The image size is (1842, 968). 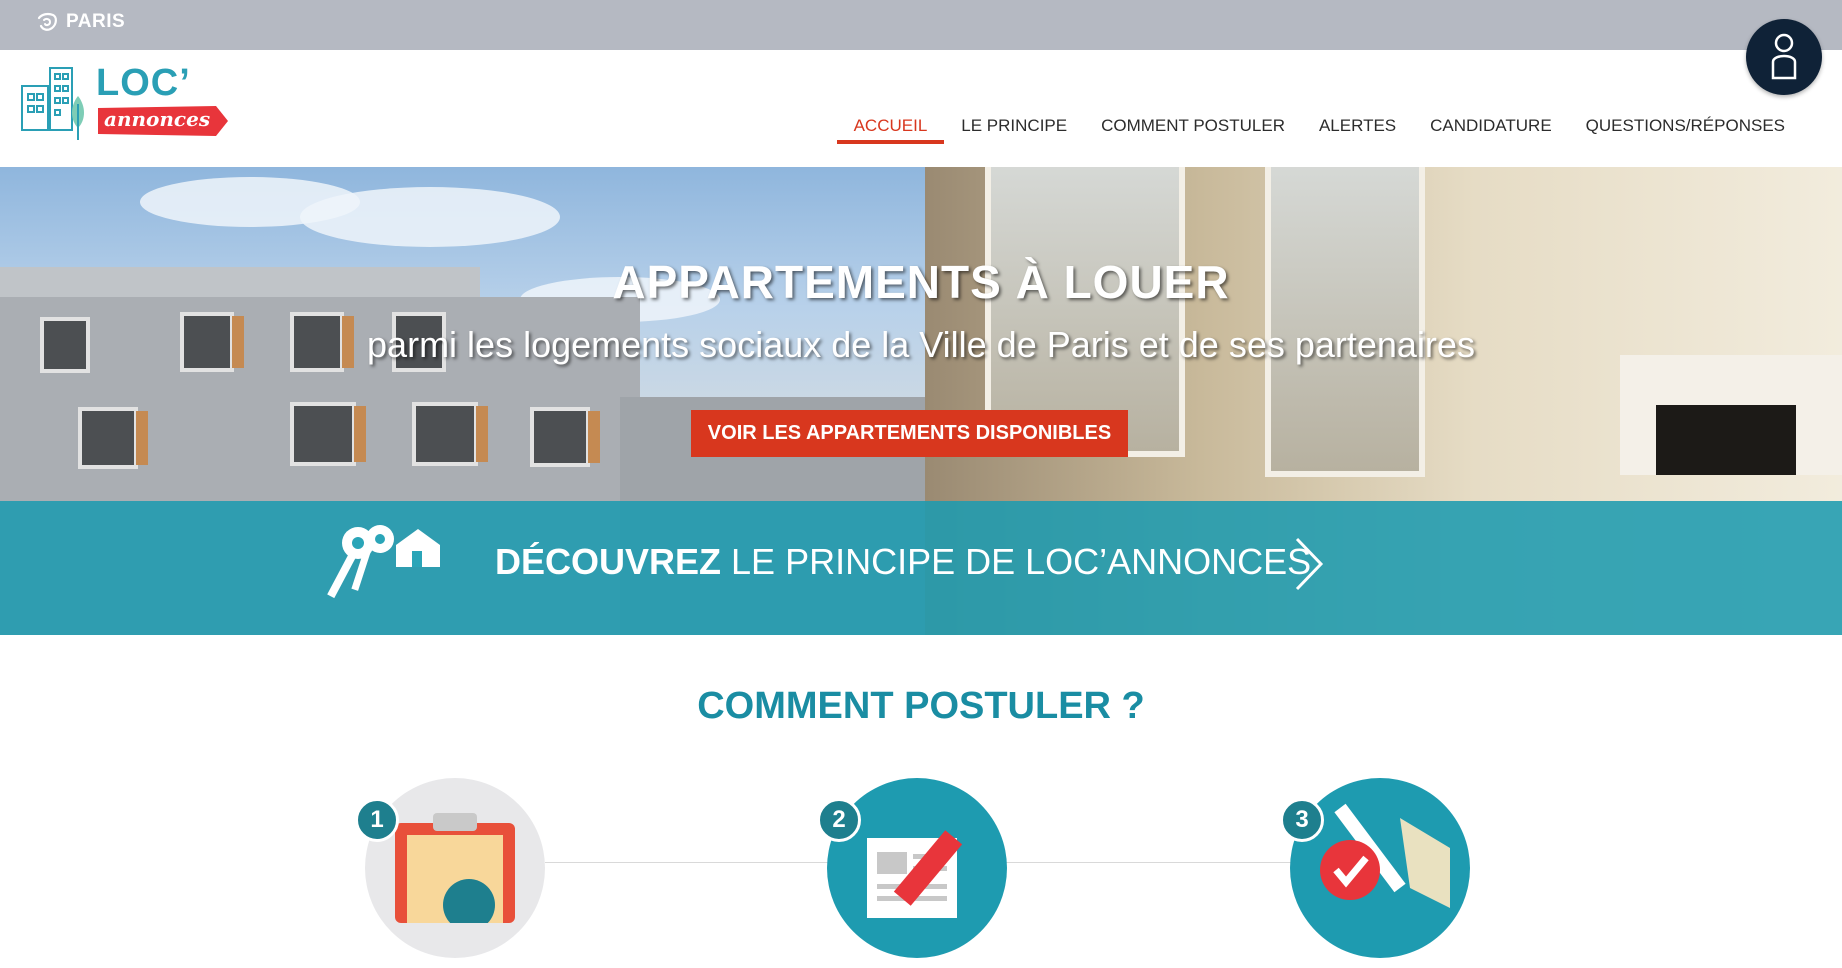 What do you see at coordinates (839, 820) in the screenshot?
I see `step-2-number: 2` at bounding box center [839, 820].